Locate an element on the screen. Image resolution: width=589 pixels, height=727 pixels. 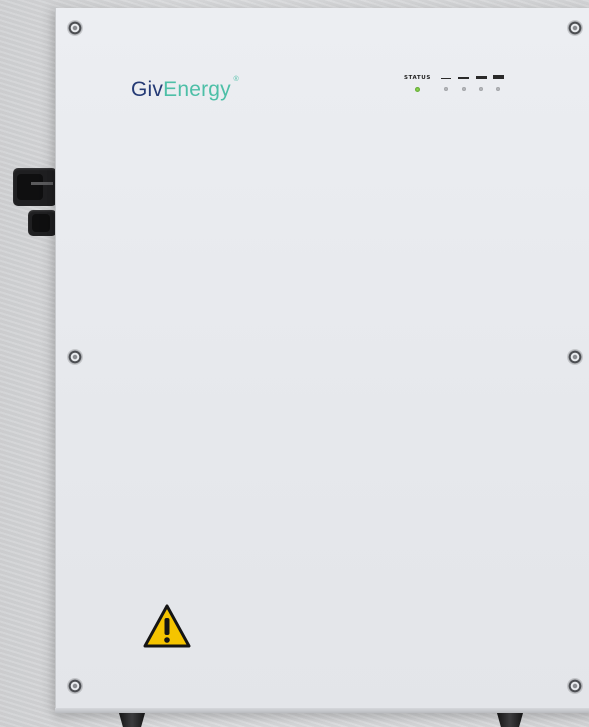
level-led-3-icon is located at coordinates (481, 89).